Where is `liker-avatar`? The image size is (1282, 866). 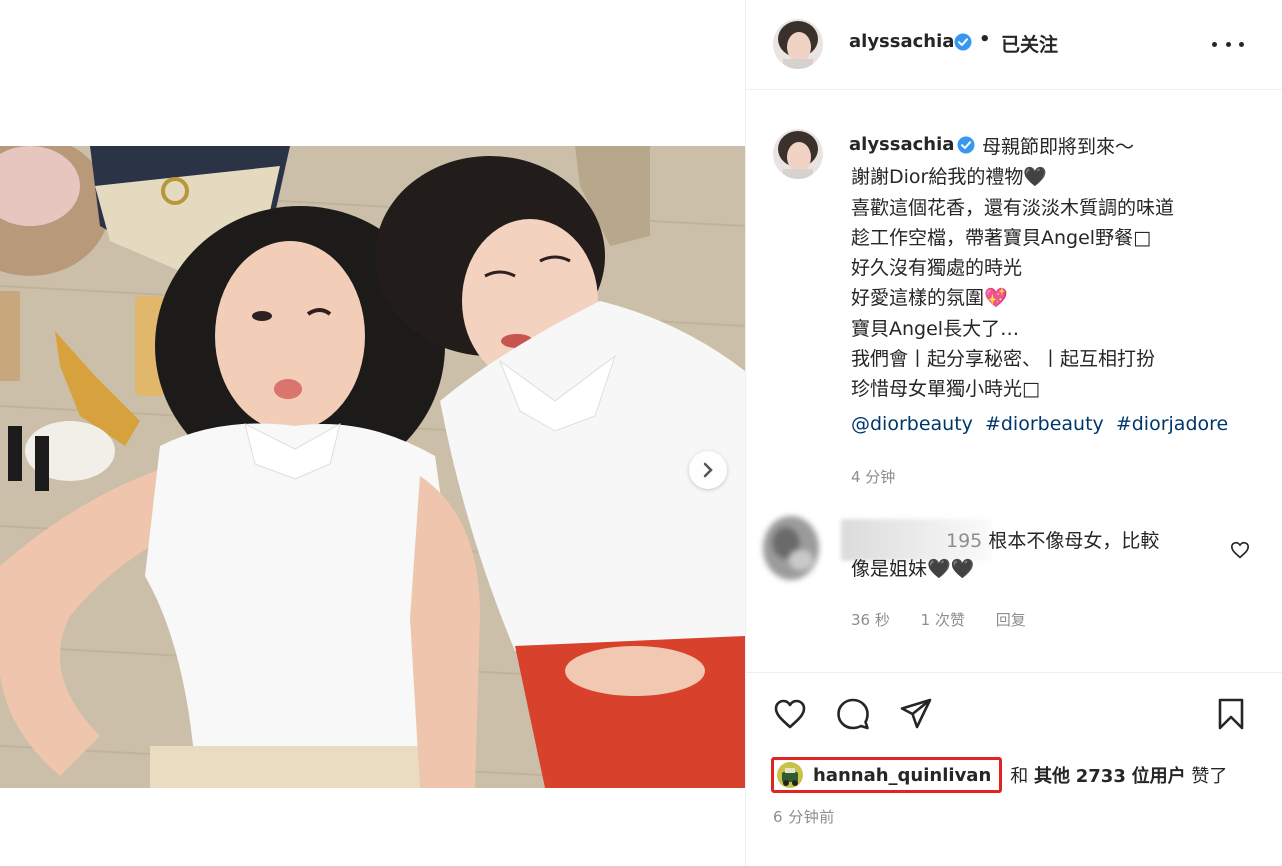 liker-avatar is located at coordinates (790, 775).